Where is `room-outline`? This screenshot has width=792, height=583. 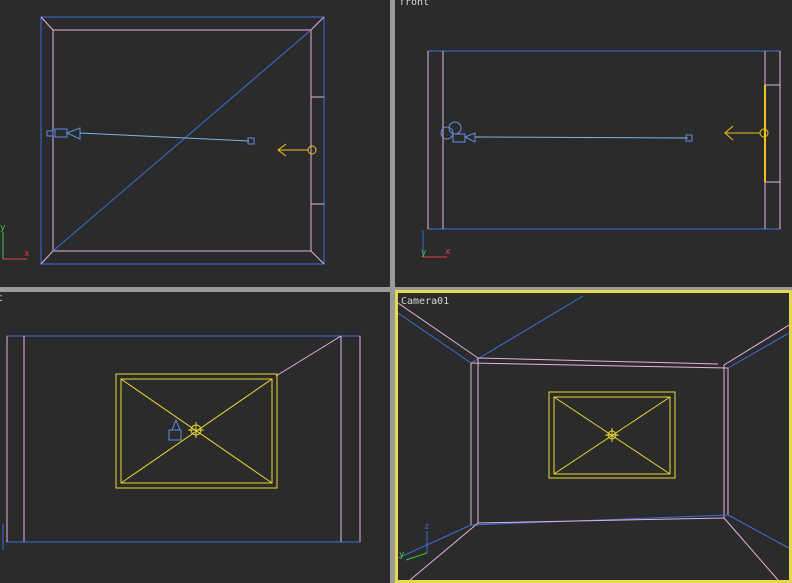
room-outline is located at coordinates (604, 140).